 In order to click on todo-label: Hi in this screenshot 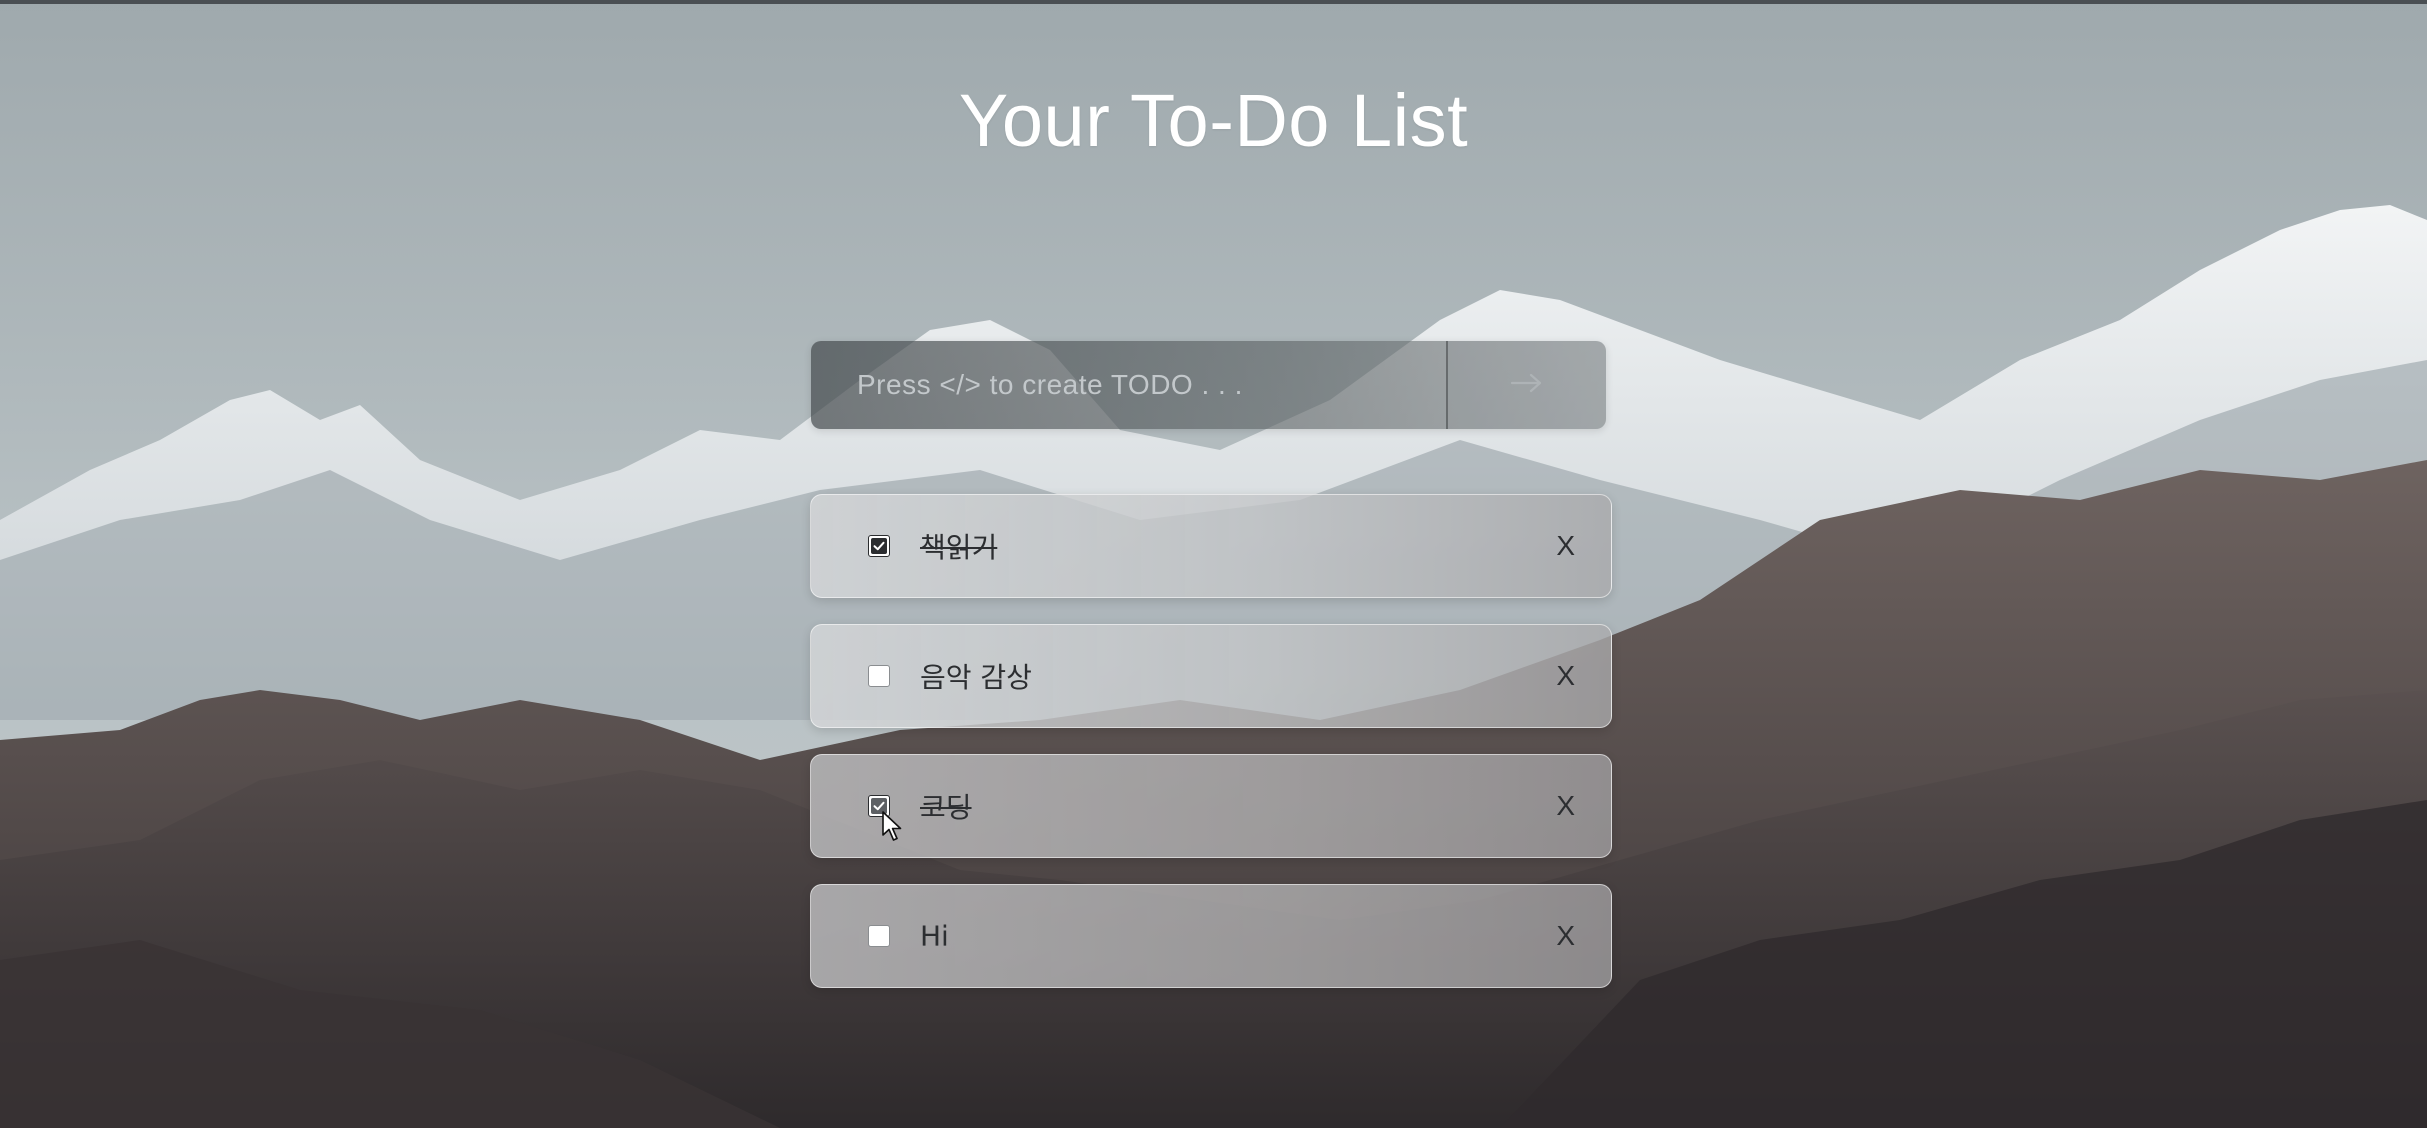, I will do `click(934, 936)`.